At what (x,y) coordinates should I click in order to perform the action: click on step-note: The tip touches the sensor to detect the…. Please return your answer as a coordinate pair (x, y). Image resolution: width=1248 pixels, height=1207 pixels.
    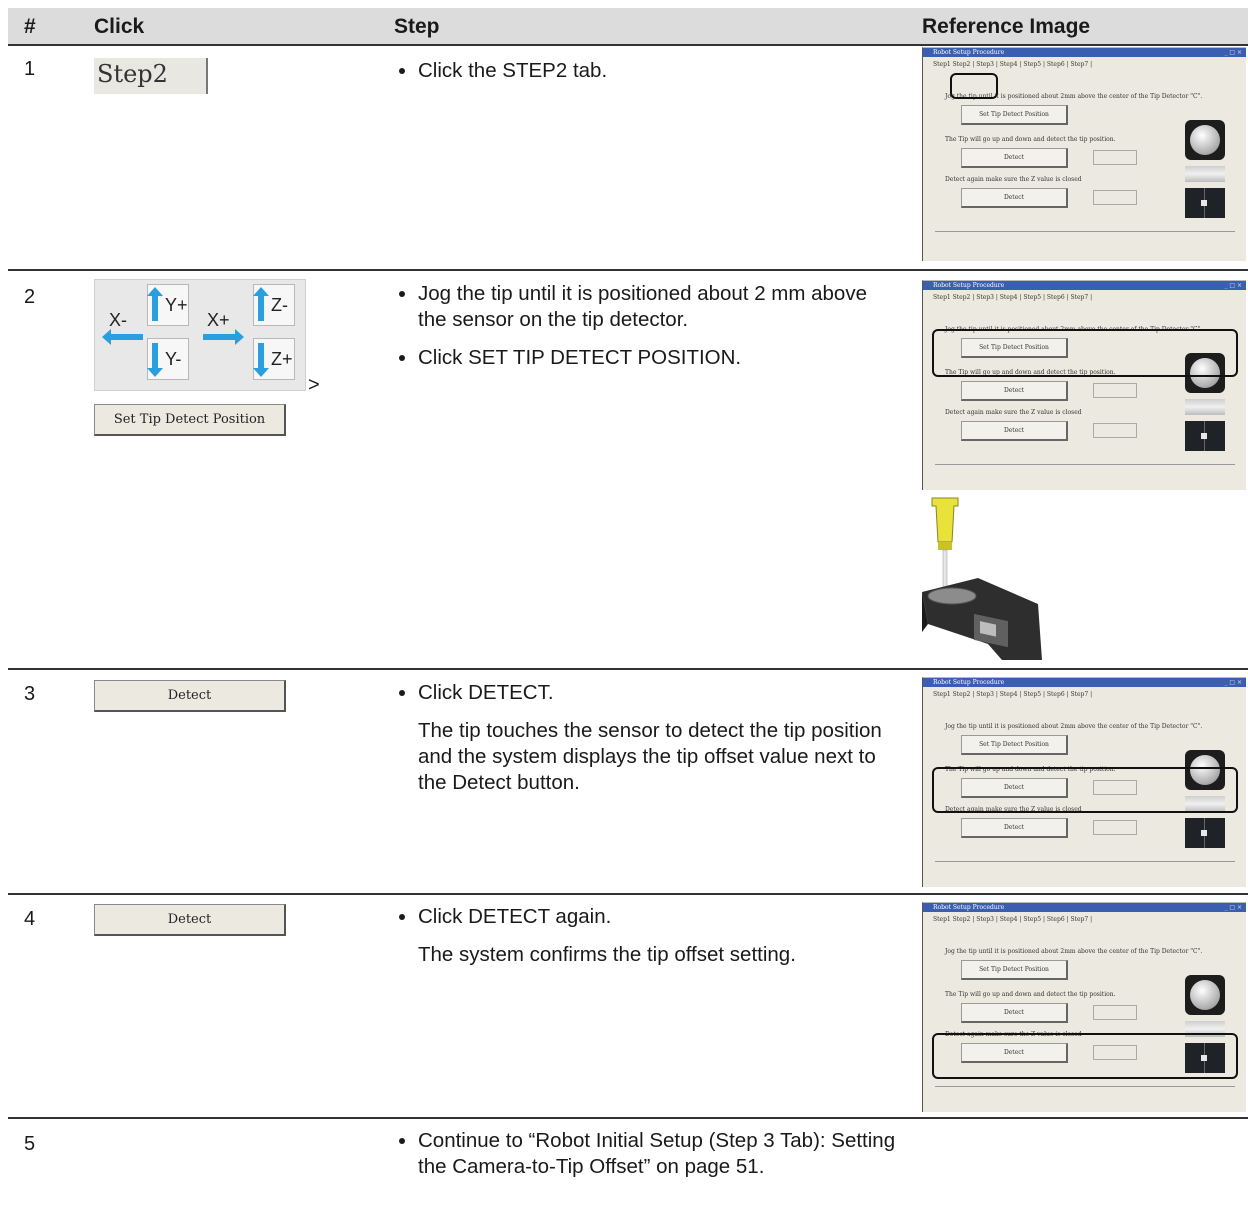
    Looking at the image, I should click on (650, 756).